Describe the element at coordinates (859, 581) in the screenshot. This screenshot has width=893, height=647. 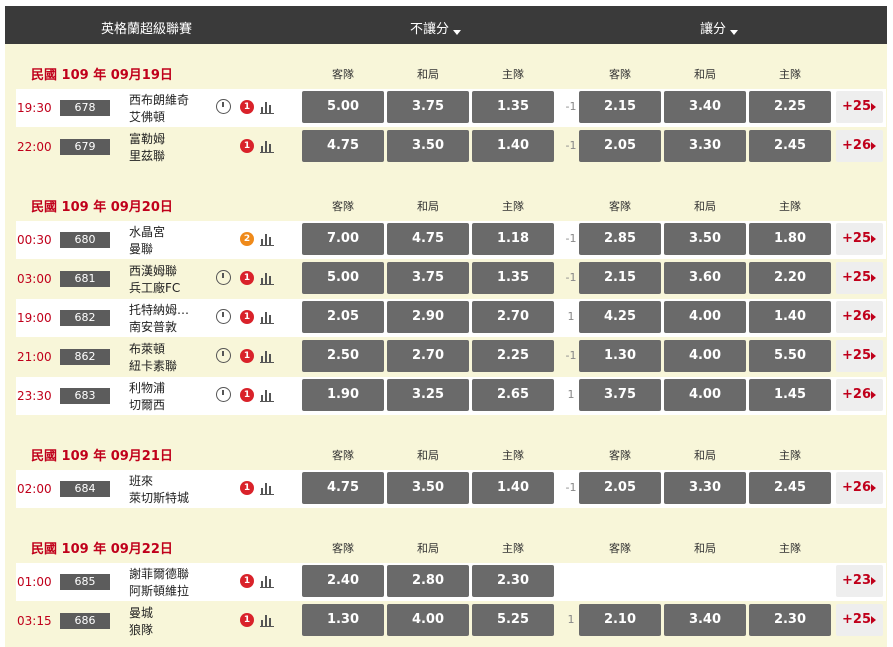
I see `more-bets-button: +23` at that location.